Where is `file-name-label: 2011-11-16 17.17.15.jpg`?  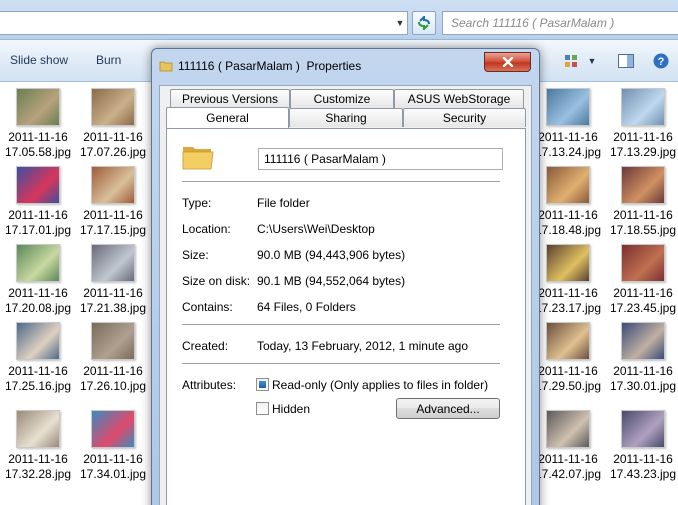 file-name-label: 2011-11-16 17.17.15.jpg is located at coordinates (113, 222).